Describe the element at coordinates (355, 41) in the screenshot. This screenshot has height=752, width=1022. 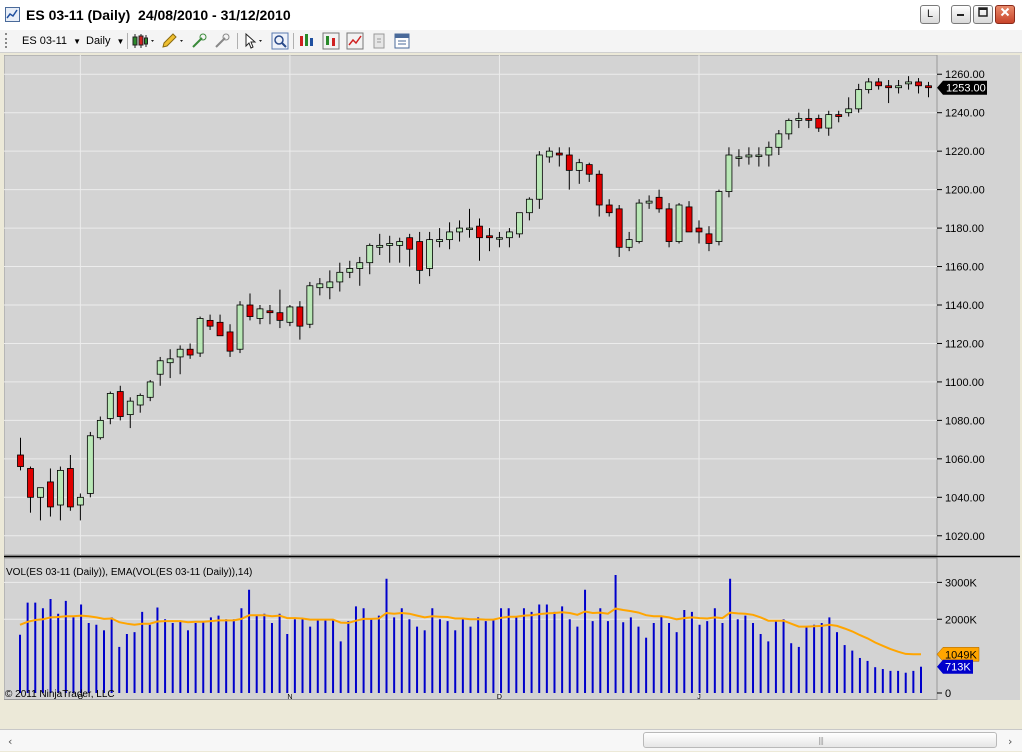
I see `indicator-icon` at that location.